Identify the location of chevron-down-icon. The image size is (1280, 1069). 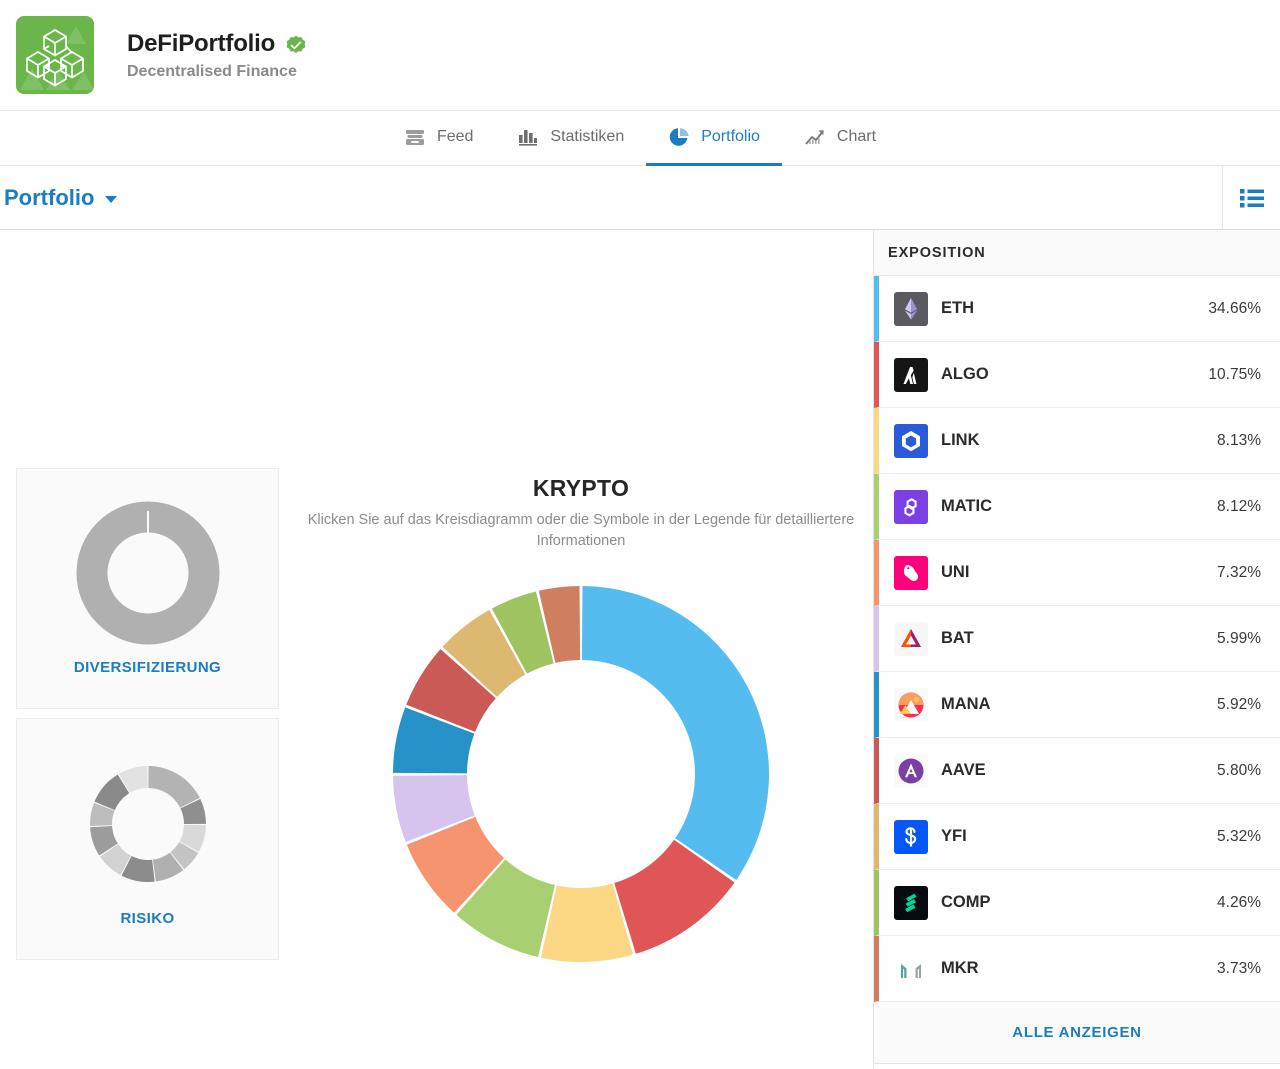
(111, 199).